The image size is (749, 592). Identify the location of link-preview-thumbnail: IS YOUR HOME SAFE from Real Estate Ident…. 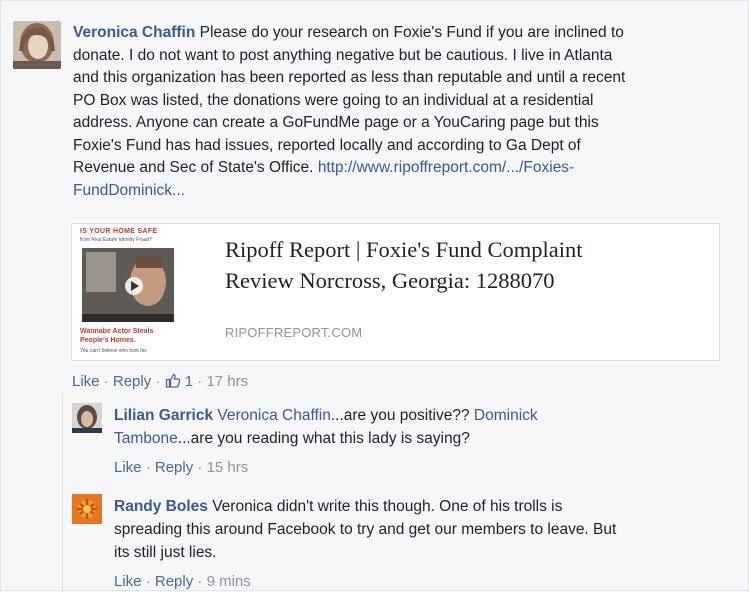
(141, 292).